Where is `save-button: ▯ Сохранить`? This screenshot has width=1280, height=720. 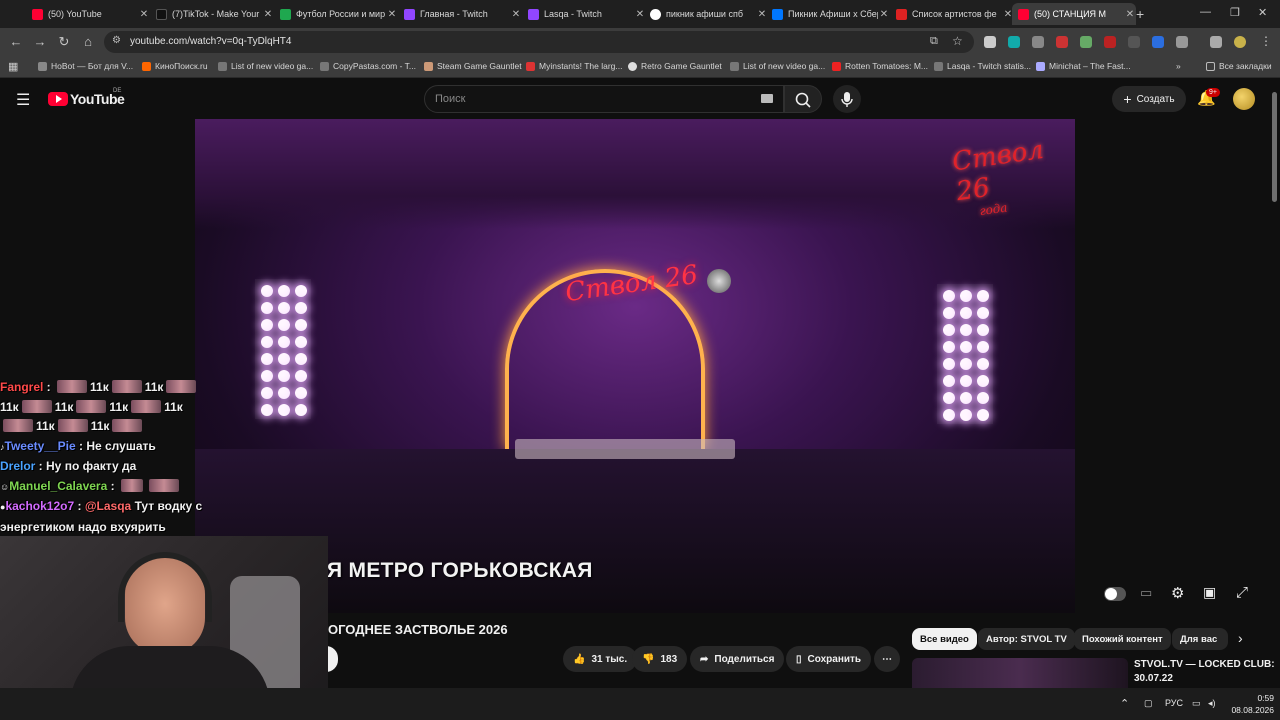
save-button: ▯ Сохранить is located at coordinates (829, 659).